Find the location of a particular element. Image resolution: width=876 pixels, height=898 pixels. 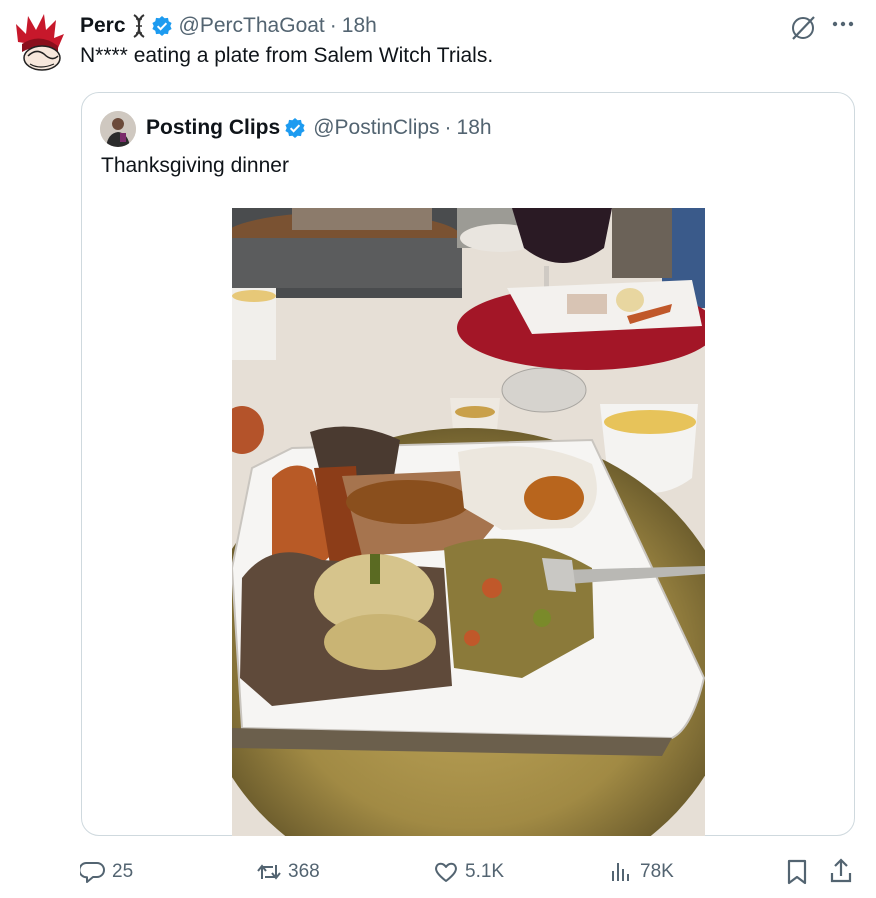

view-count: 78K is located at coordinates (657, 871).